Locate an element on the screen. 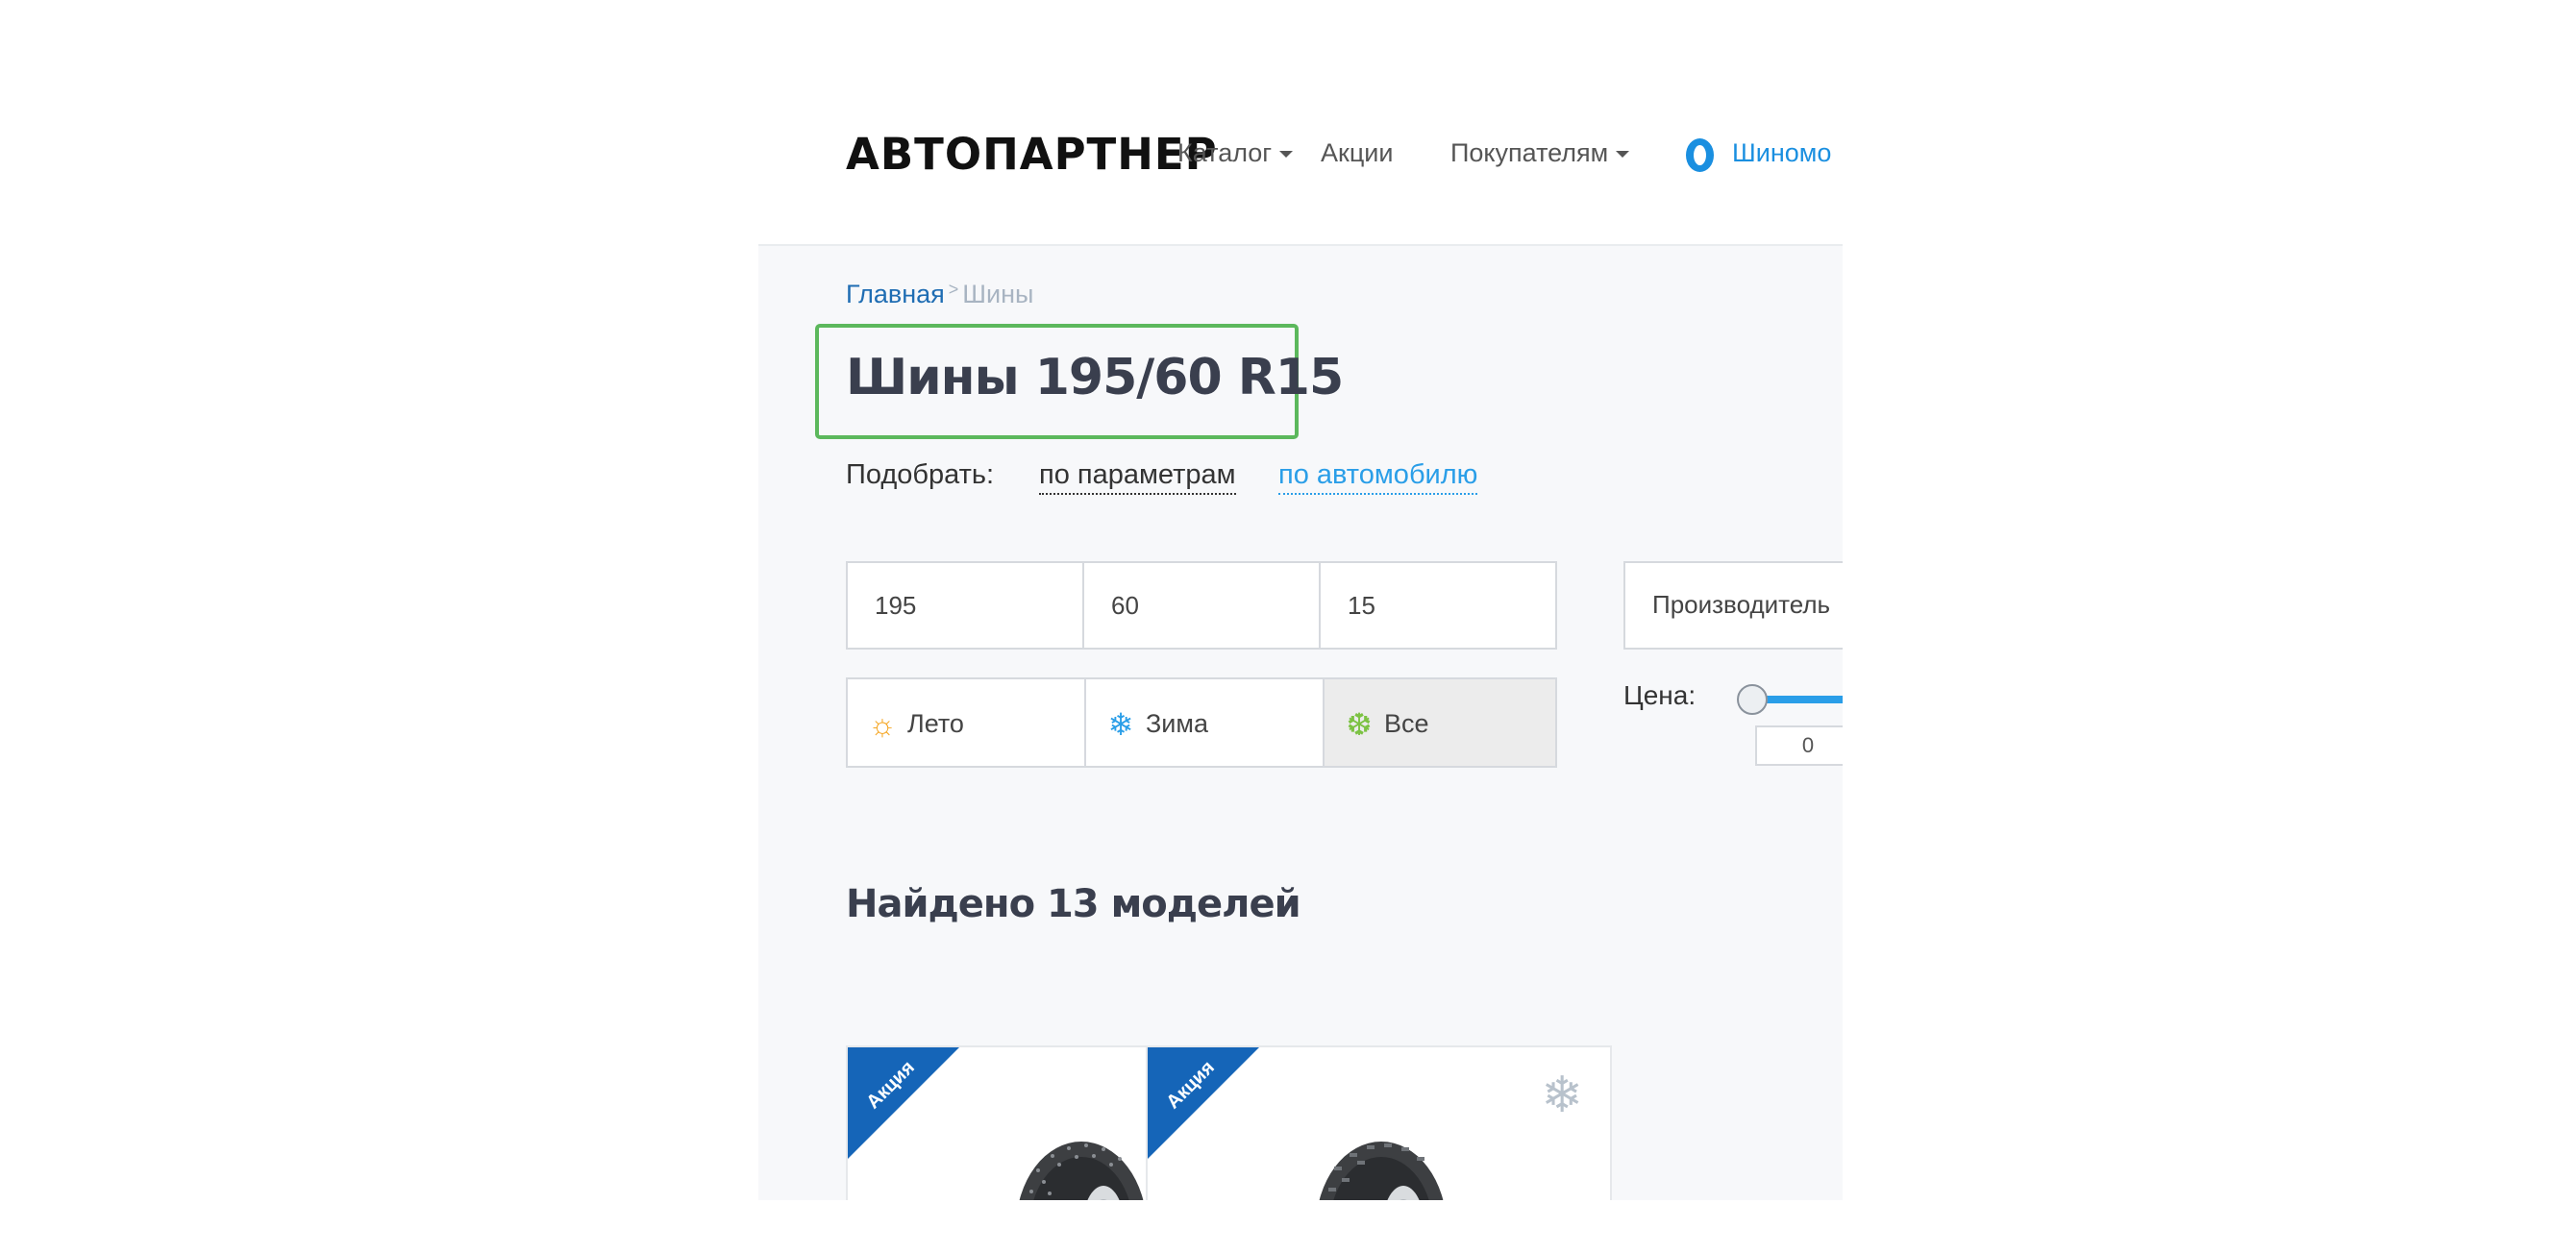  results-count: Найдено 13 моделей is located at coordinates (1073, 904).